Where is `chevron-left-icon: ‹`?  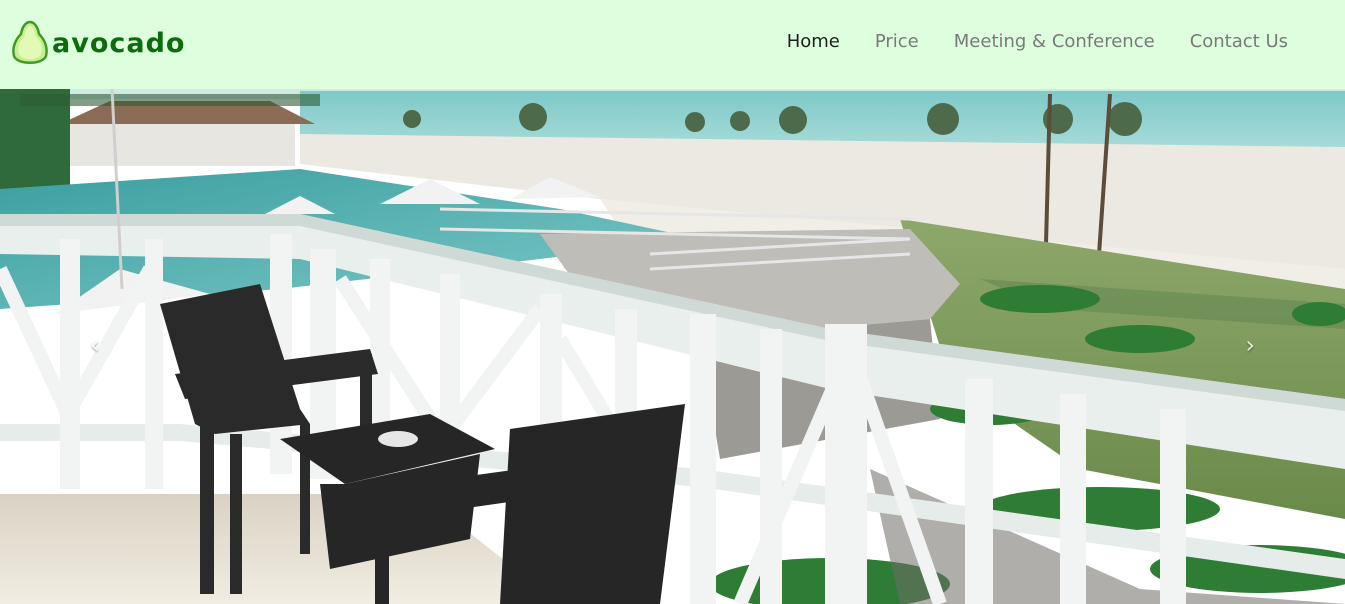
chevron-left-icon: ‹ is located at coordinates (95, 344).